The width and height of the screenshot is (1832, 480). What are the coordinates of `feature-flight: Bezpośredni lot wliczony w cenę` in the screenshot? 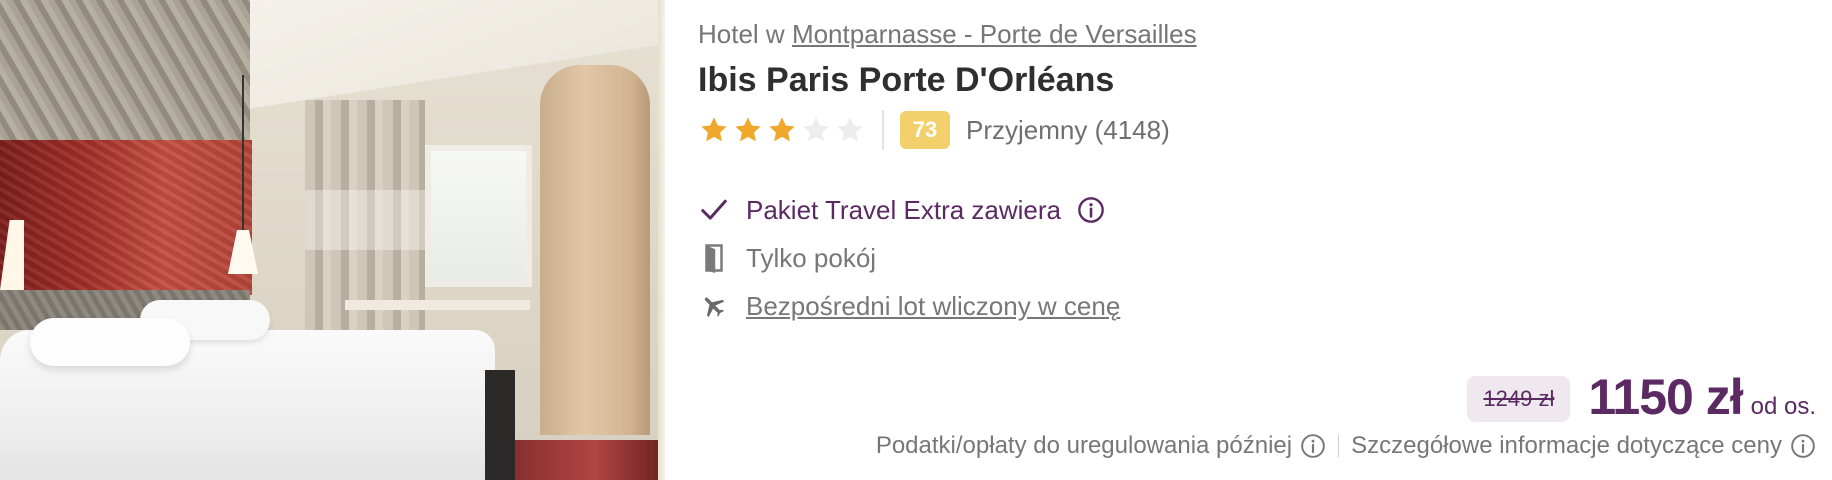 It's located at (1258, 306).